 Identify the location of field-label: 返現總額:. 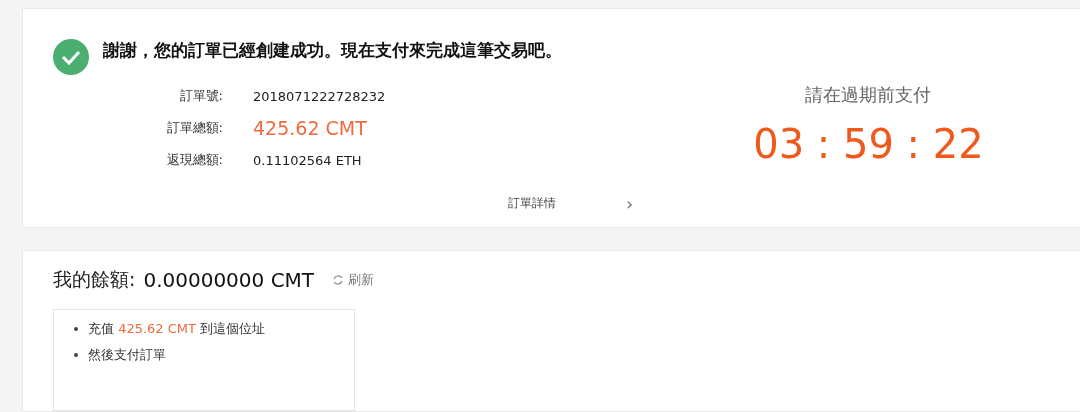
(194, 160).